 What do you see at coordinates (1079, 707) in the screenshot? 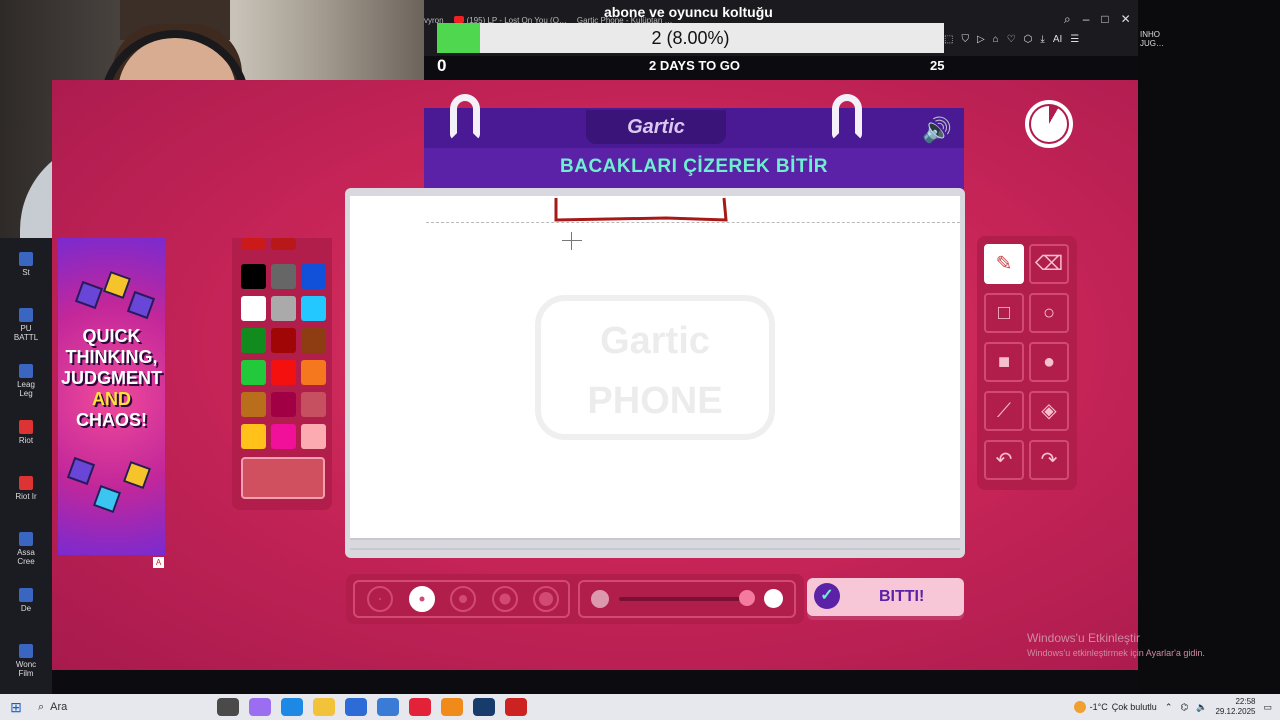
I see `weather-icon` at bounding box center [1079, 707].